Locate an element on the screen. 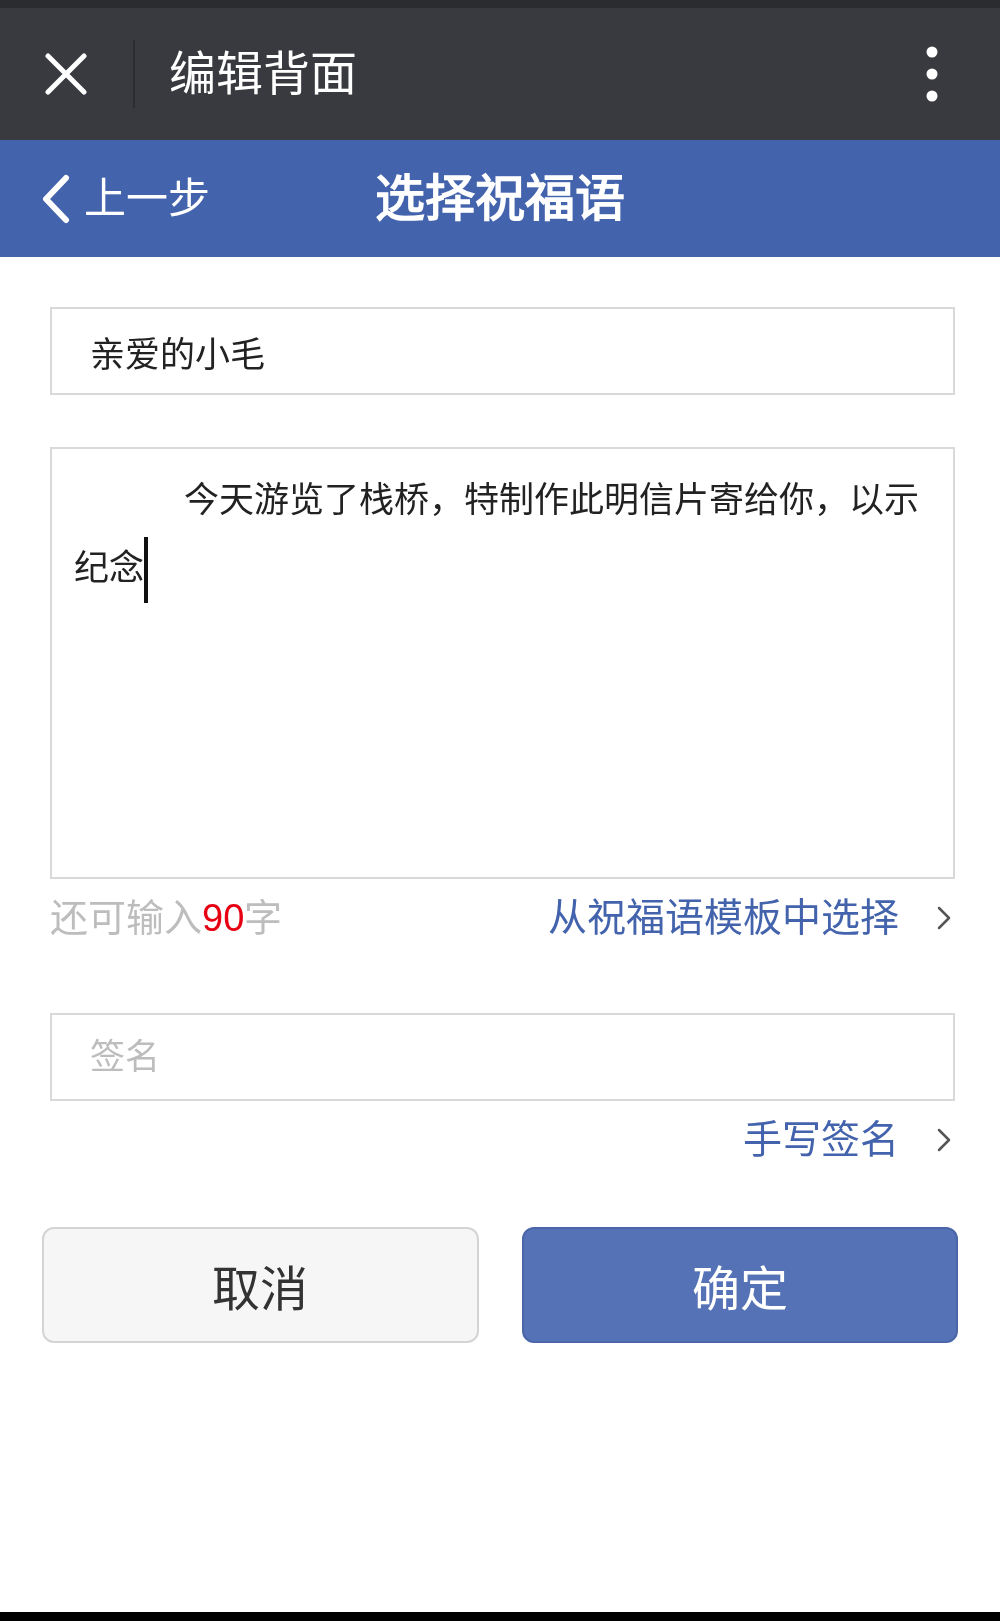 This screenshot has width=1000, height=1621. back-button: 上一步 is located at coordinates (125, 198).